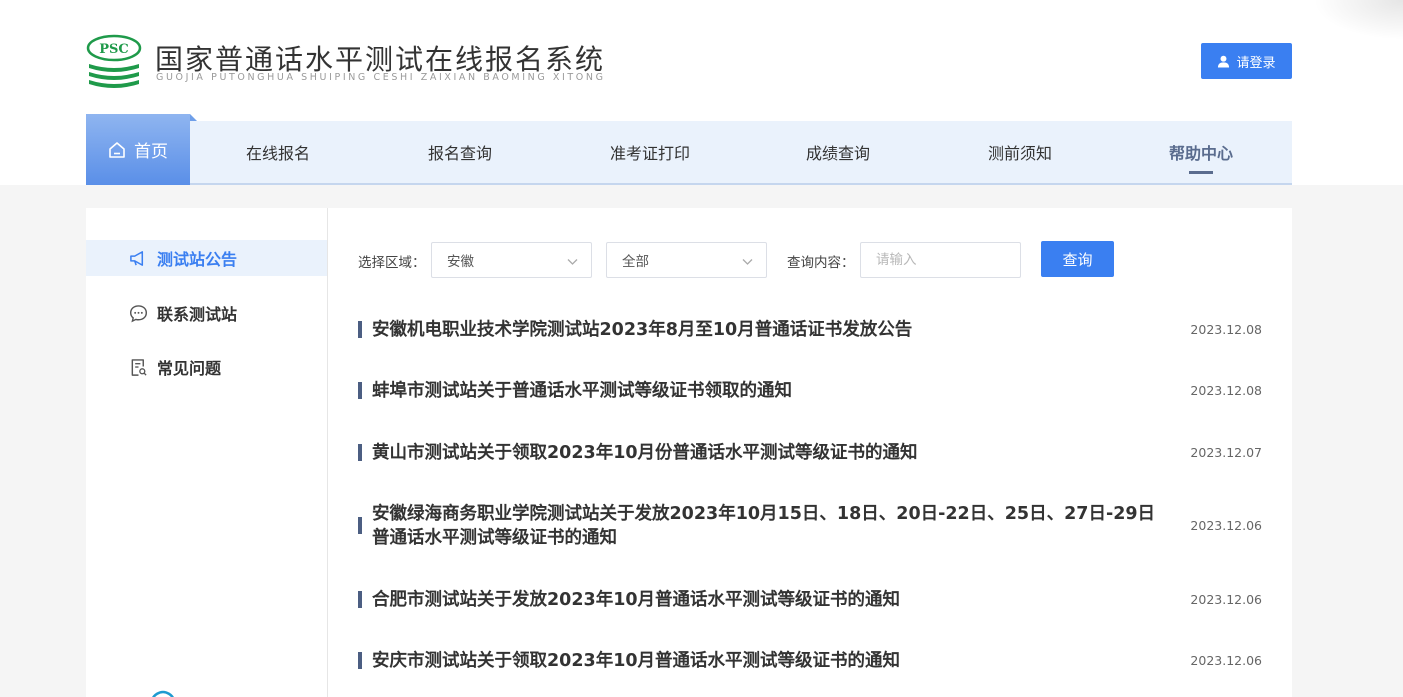  What do you see at coordinates (772, 600) in the screenshot?
I see `news-title: 合肥市测试站关于发放2023年10月普通话水平测试等级证书的通知` at bounding box center [772, 600].